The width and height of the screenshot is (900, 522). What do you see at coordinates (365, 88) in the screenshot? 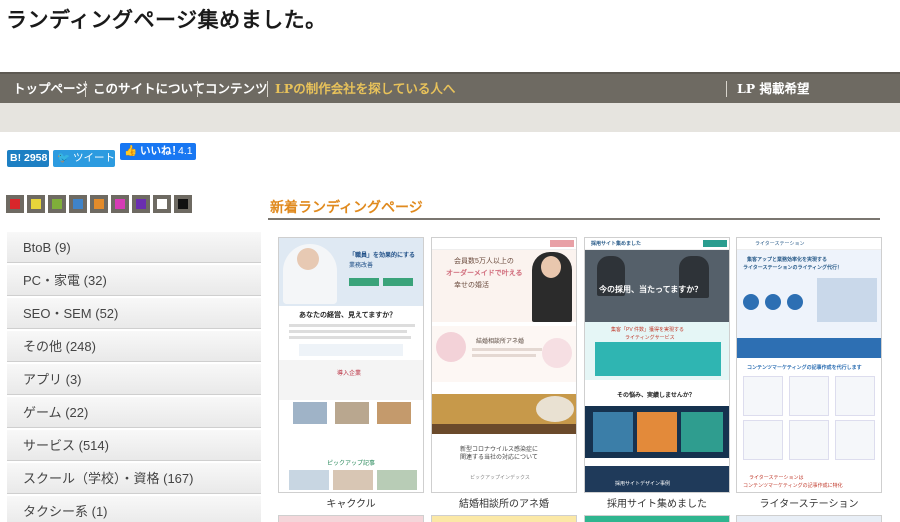
I see `nav-item-lp-agency: LPの制作会社を探している人へ` at bounding box center [365, 88].